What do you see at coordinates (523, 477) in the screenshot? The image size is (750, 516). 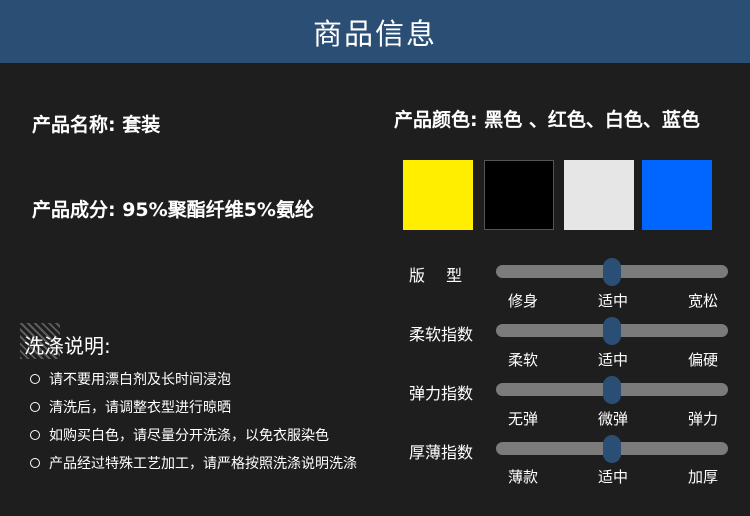 I see `slider-tick: 薄款` at bounding box center [523, 477].